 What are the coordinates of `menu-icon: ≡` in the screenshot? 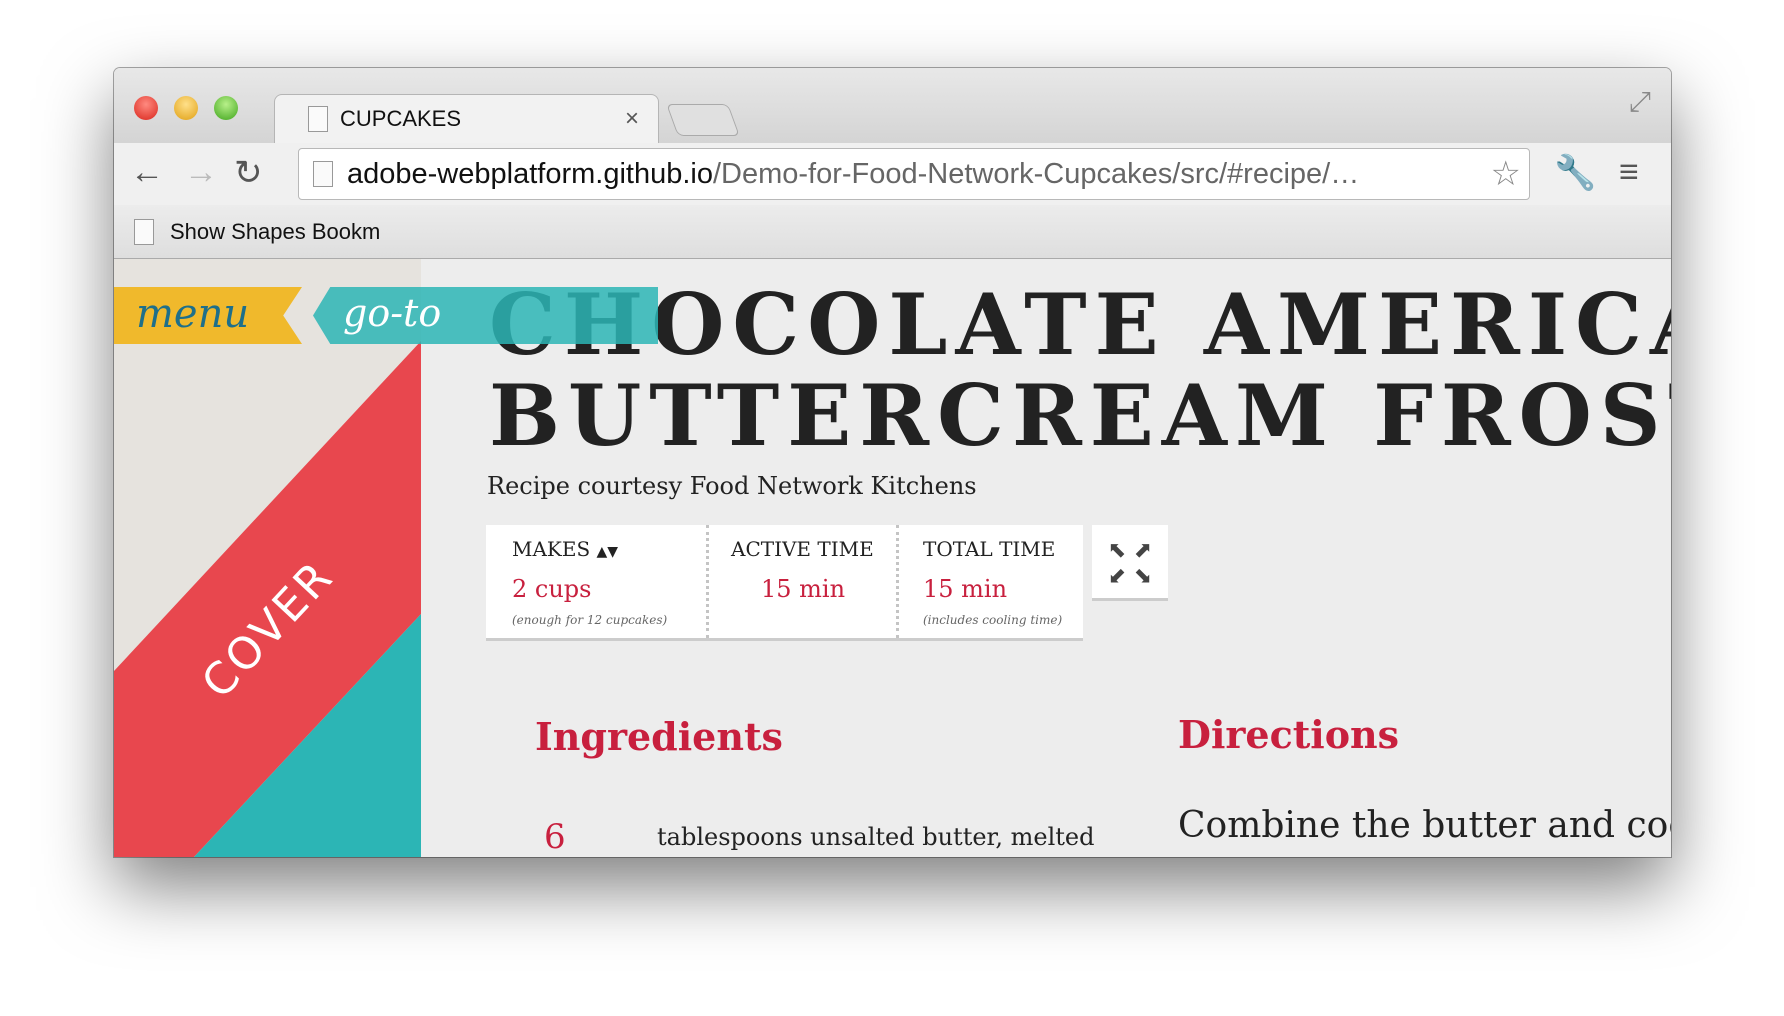 It's located at (1629, 172).